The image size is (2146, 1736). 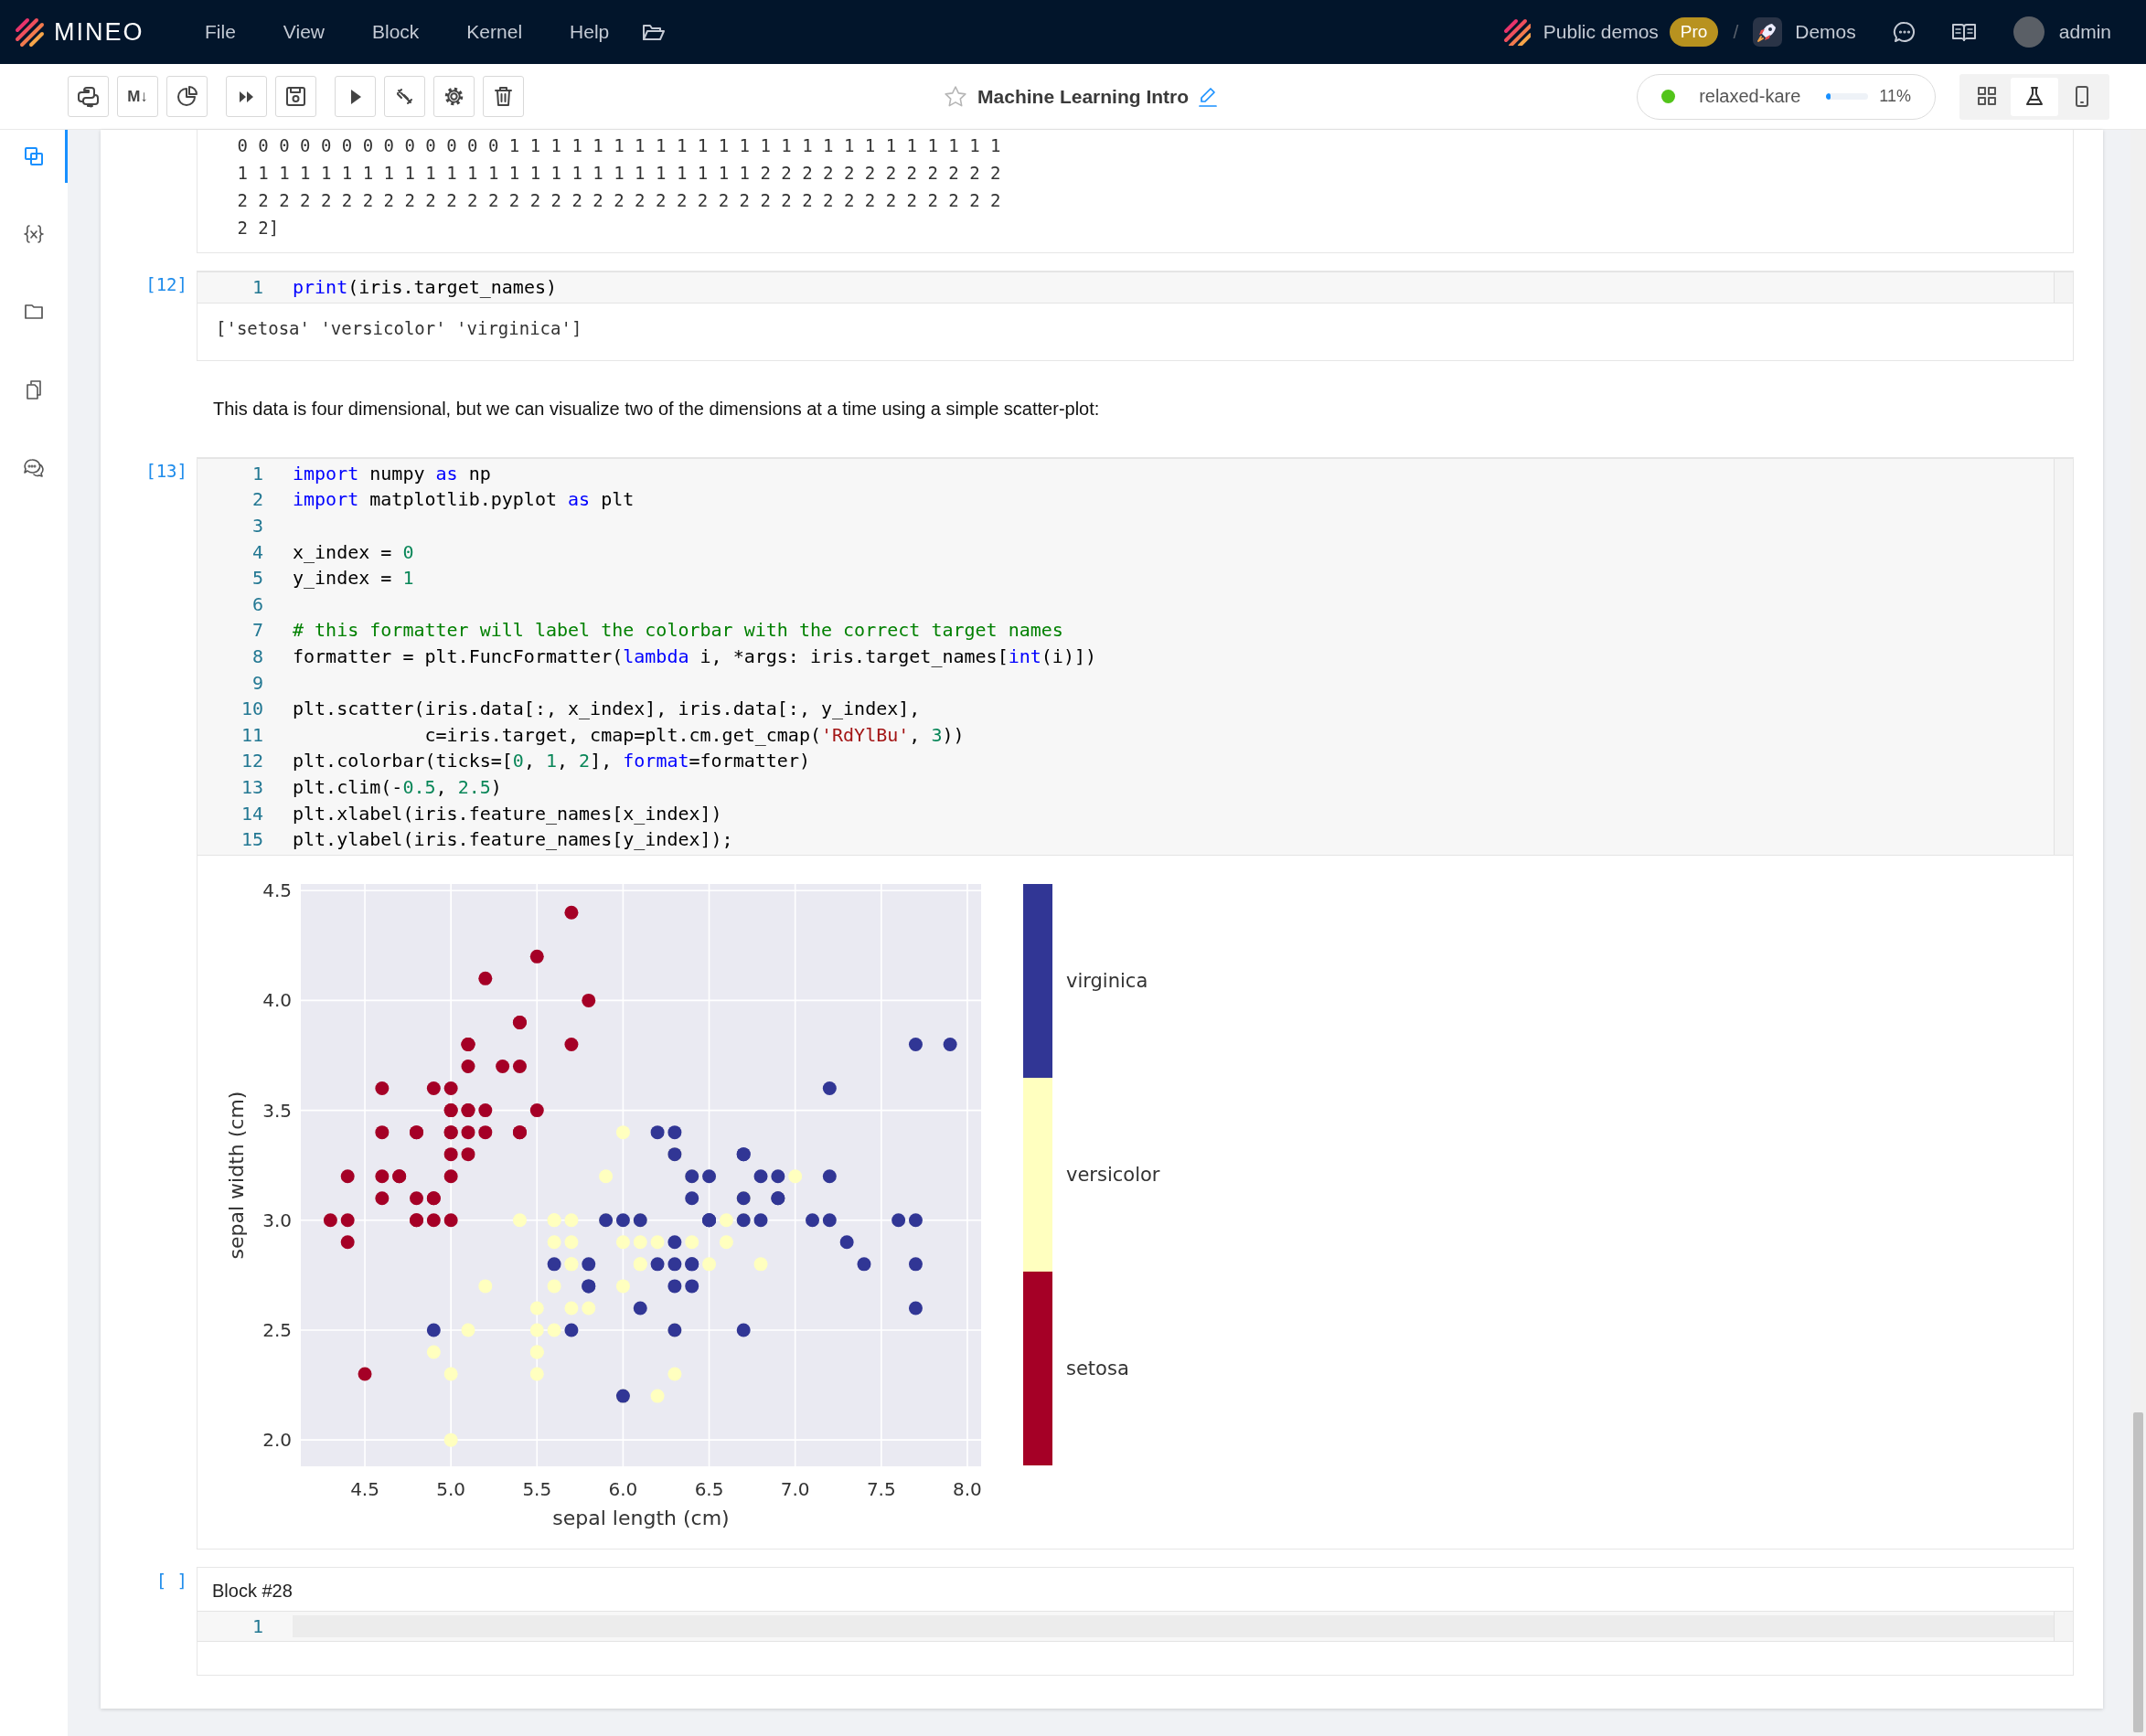 What do you see at coordinates (1750, 96) in the screenshot?
I see `kernel-name: relaxed-kare` at bounding box center [1750, 96].